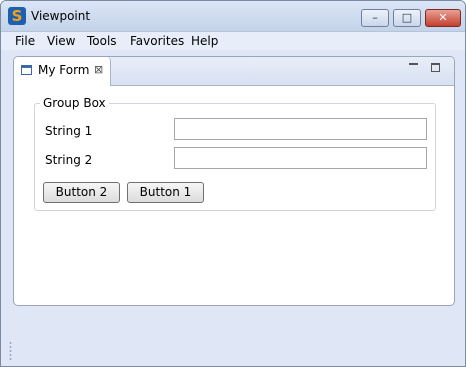  I want to click on app-logo-icon: S, so click(17, 16).